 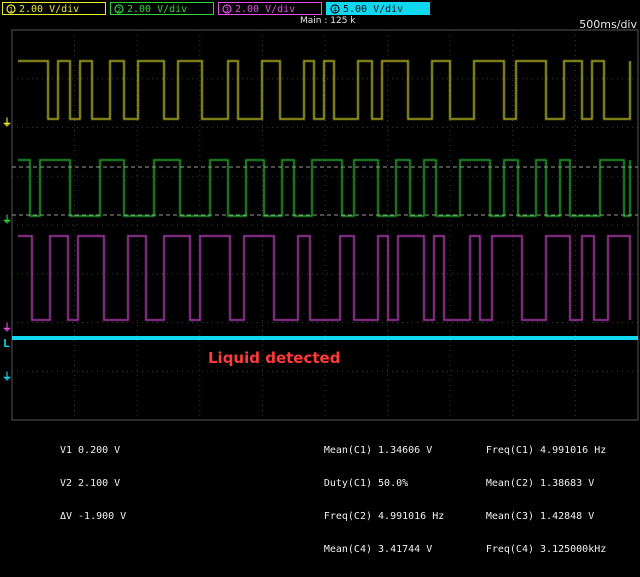 I want to click on svg-text: 2, so click(x=119, y=10).